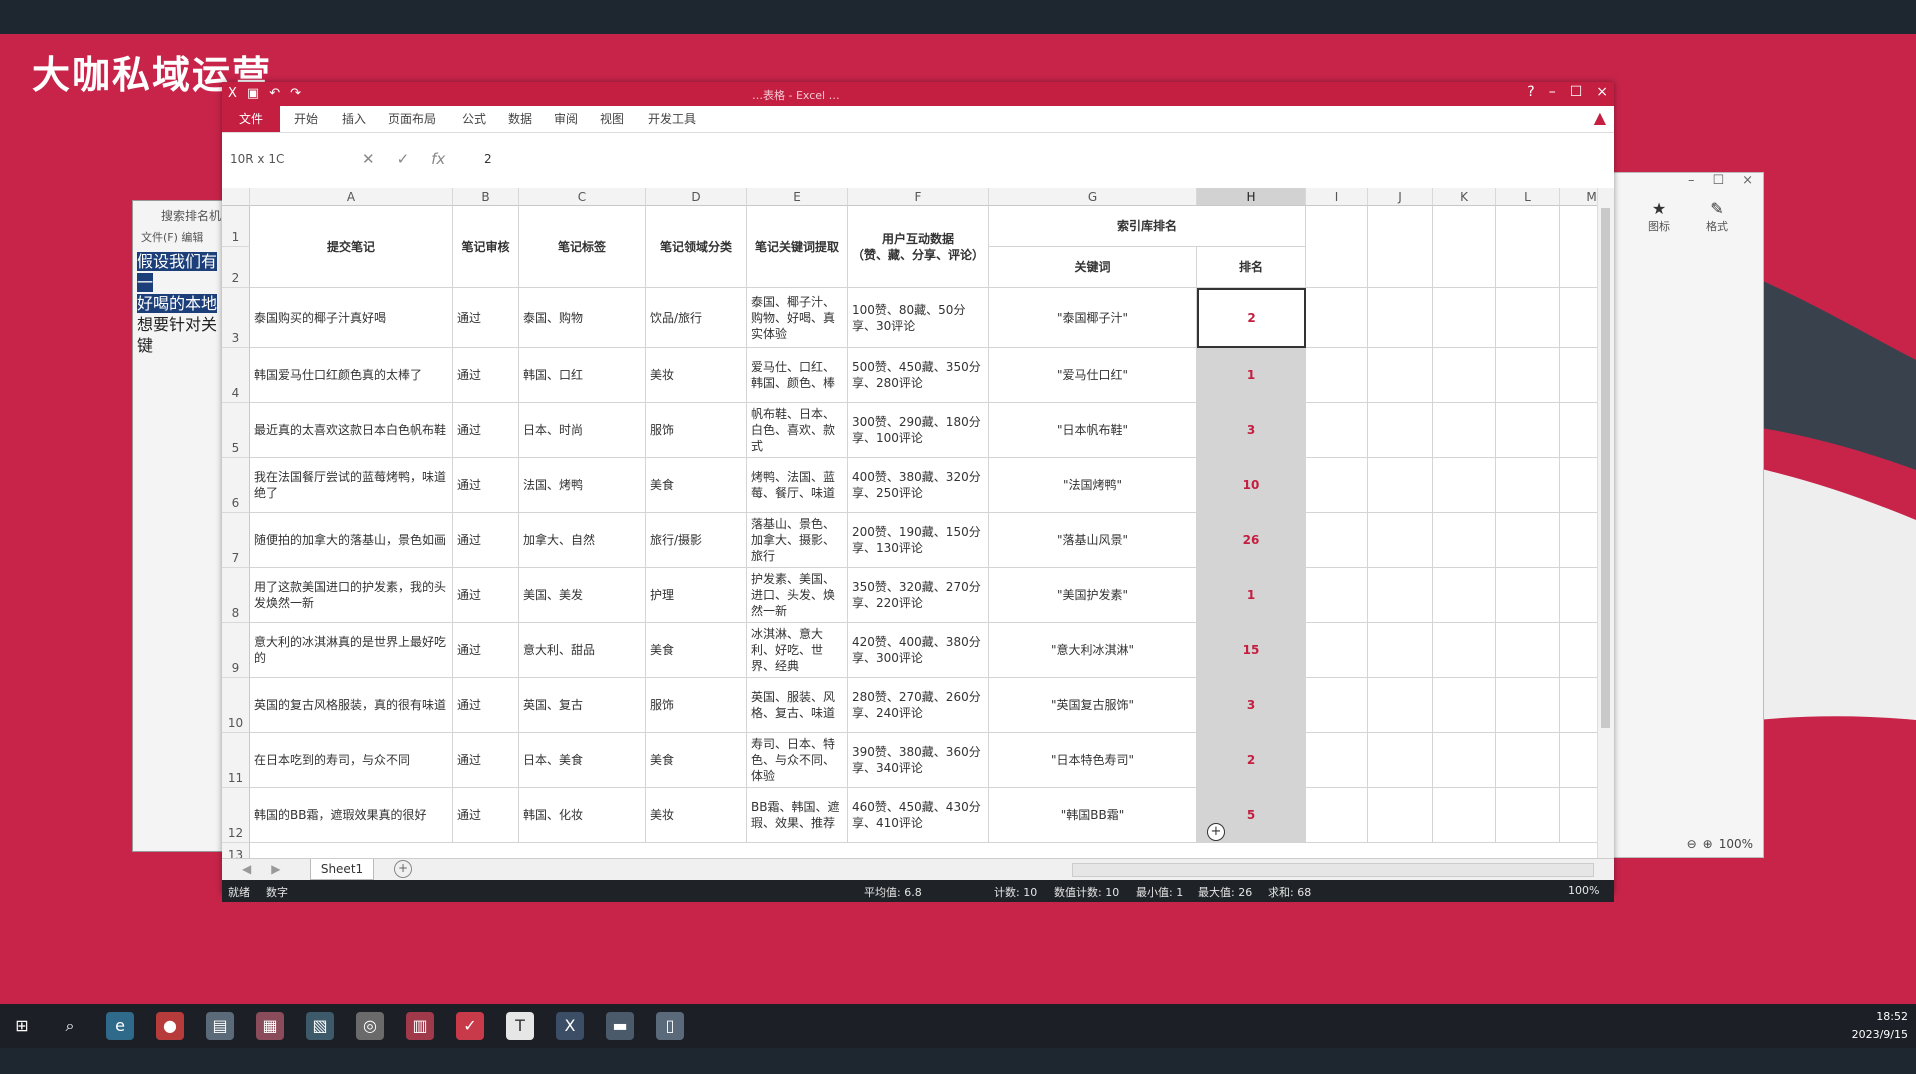 This screenshot has width=1916, height=1074. What do you see at coordinates (570, 1026) in the screenshot?
I see `excel-app-icon: X` at bounding box center [570, 1026].